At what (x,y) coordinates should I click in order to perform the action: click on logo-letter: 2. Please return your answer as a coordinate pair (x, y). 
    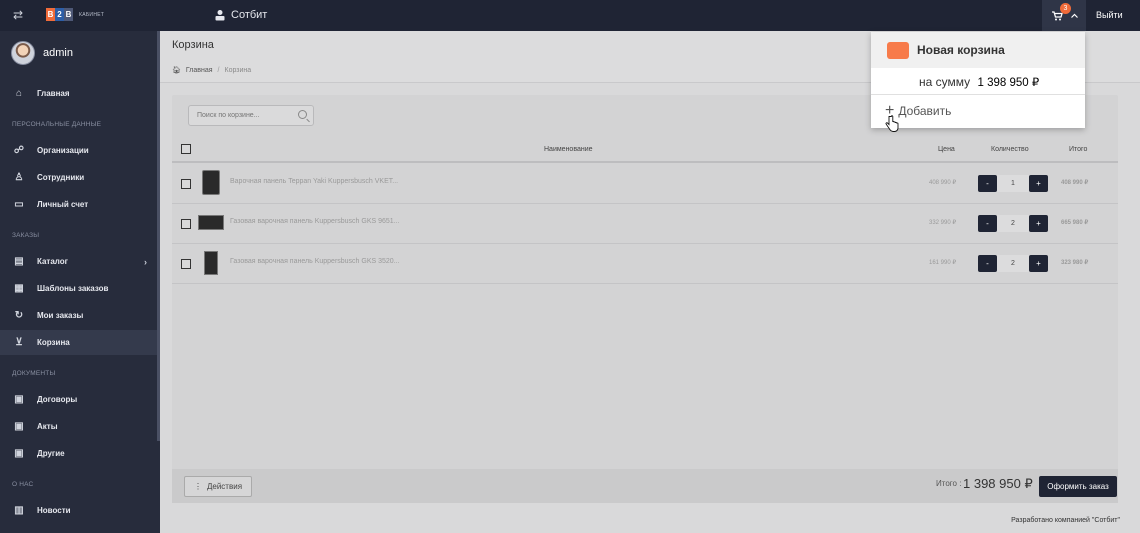
    Looking at the image, I should click on (59, 14).